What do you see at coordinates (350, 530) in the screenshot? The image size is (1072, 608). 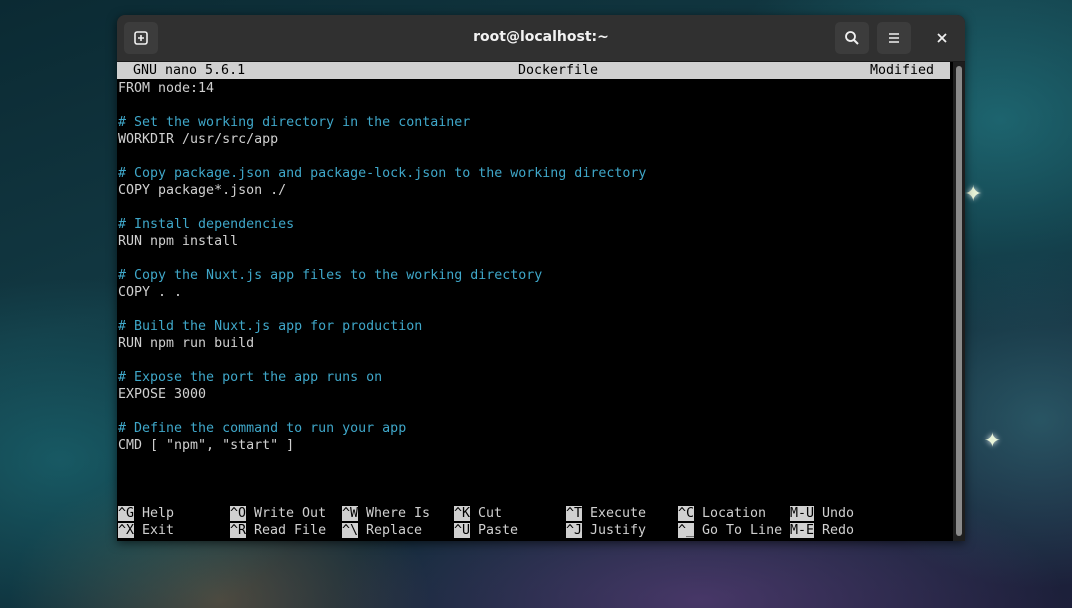 I see `shortcut-key: ^\` at bounding box center [350, 530].